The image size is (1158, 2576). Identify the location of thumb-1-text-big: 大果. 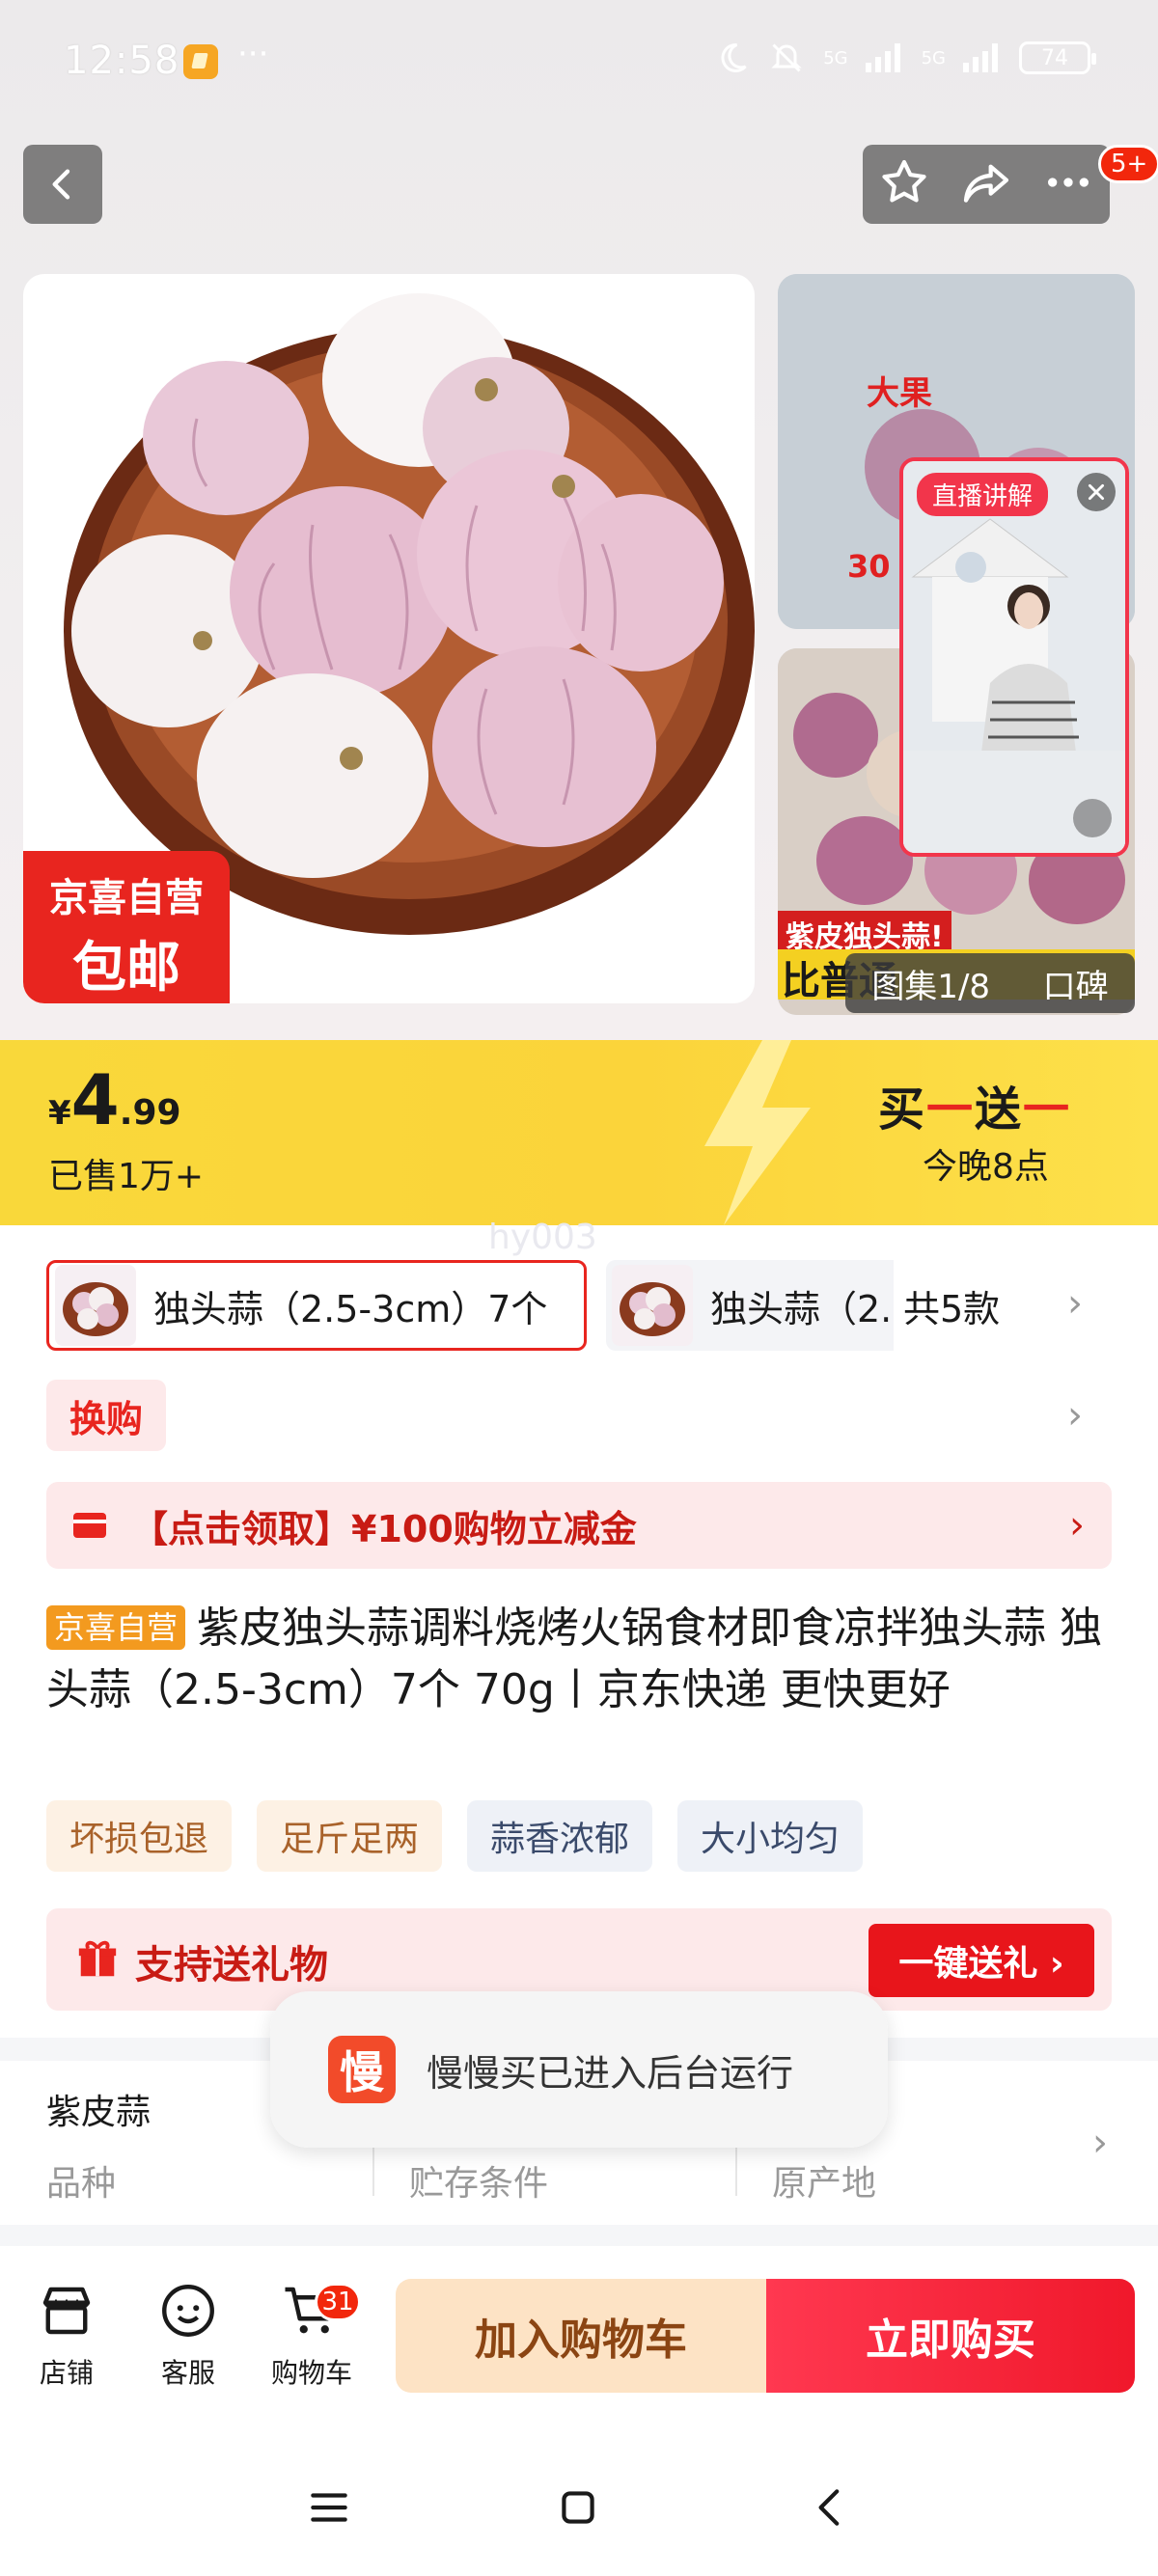
(899, 394).